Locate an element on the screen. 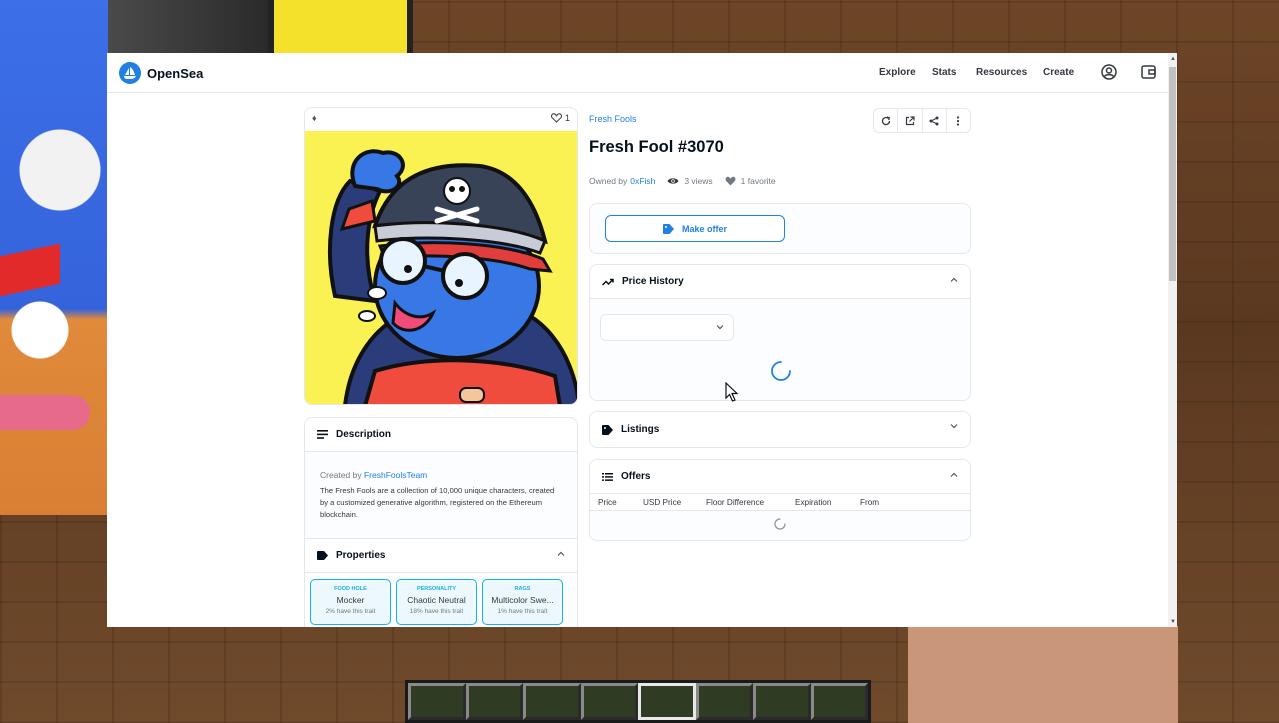 The image size is (1279, 723). share-icon is located at coordinates (934, 120).